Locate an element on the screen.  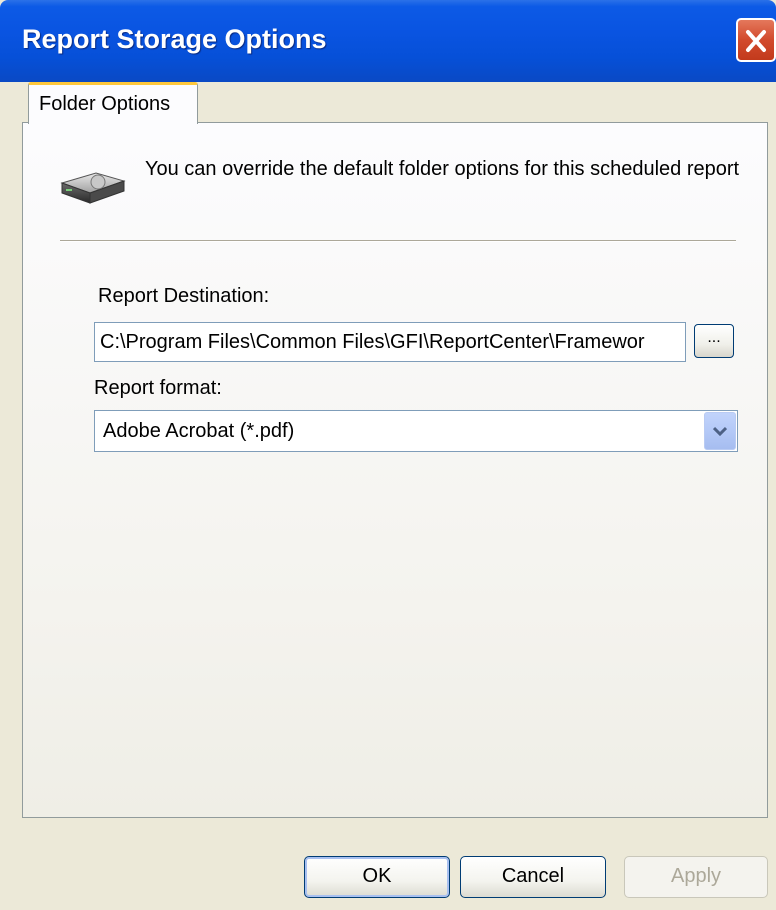
report-format-select: Adobe Acrobat (*.pdf) is located at coordinates (416, 431).